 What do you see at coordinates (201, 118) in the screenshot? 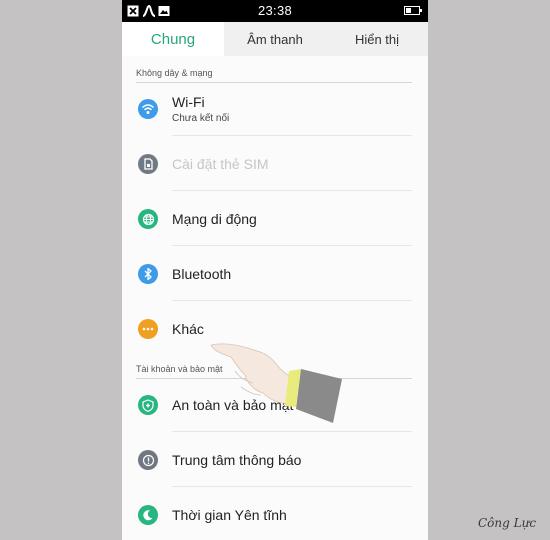
I see `wifi-status: Chưa kết nối` at bounding box center [201, 118].